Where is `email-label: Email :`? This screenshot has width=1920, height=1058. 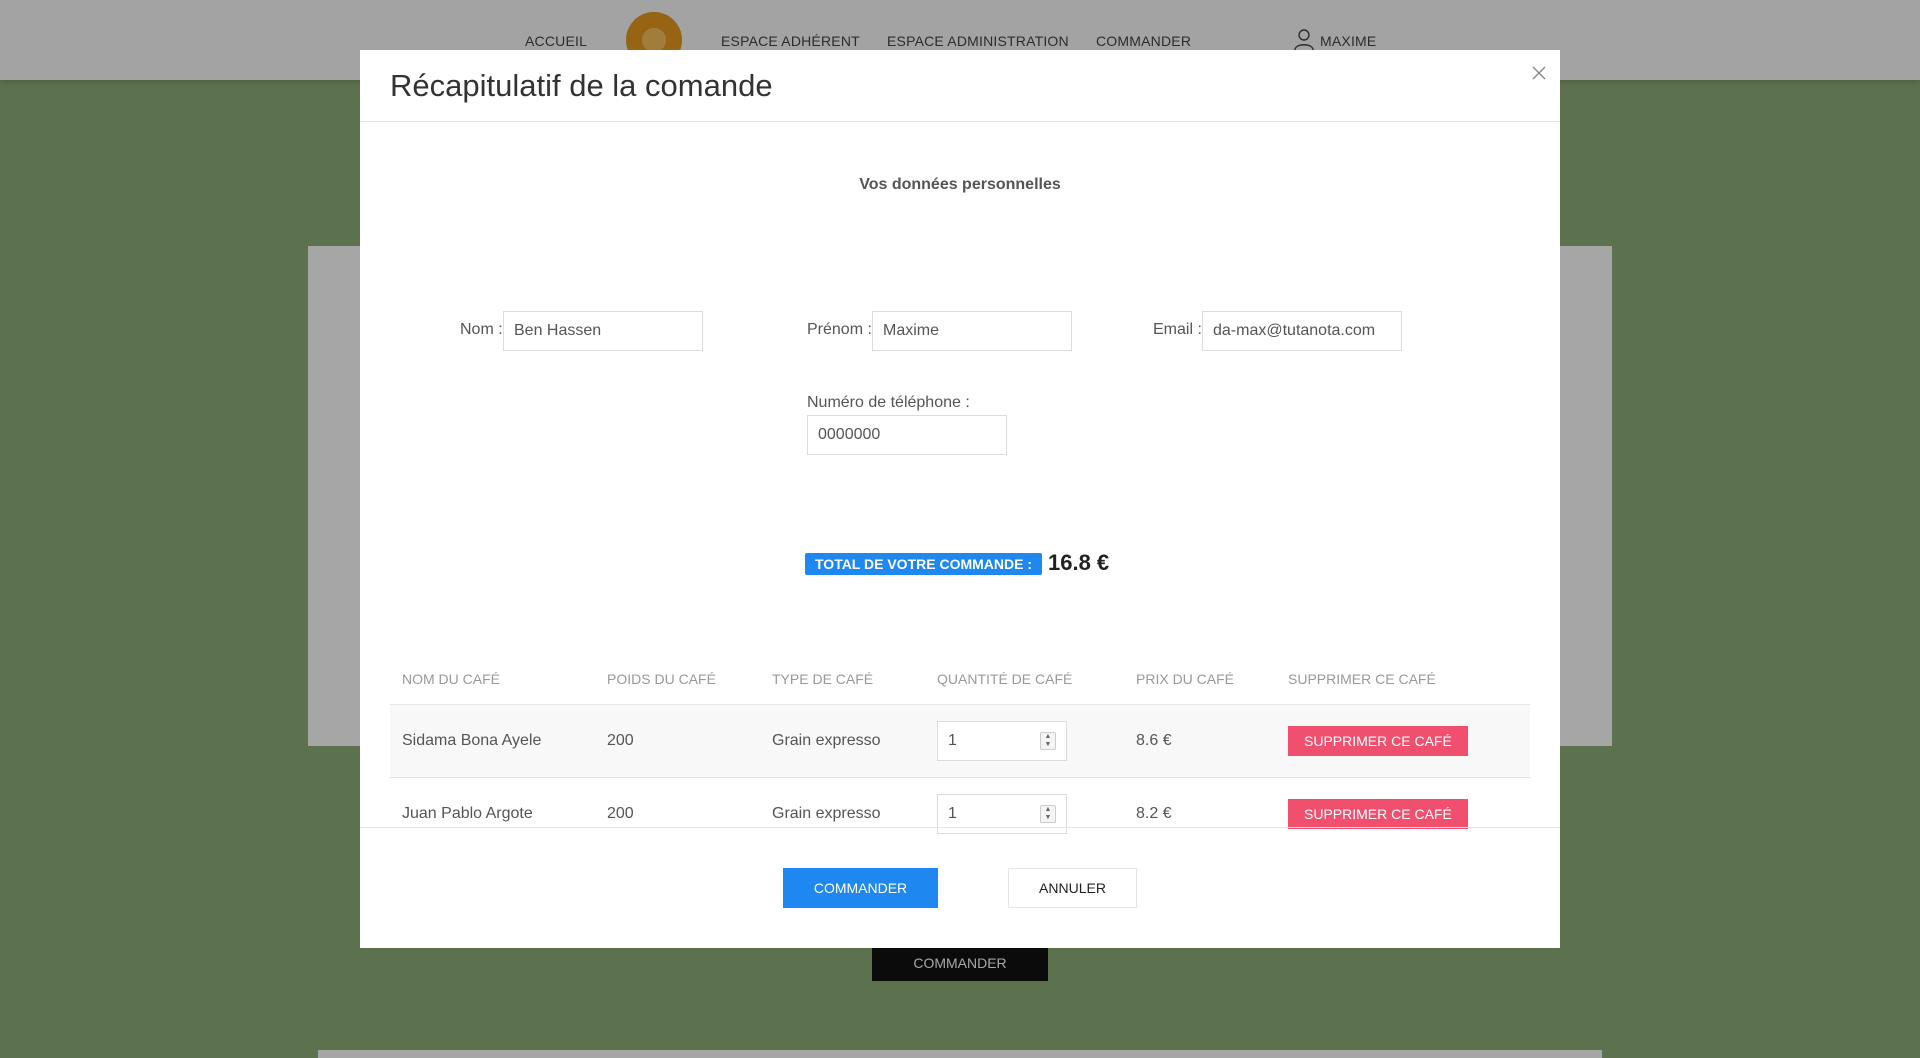
email-label: Email : is located at coordinates (1177, 329).